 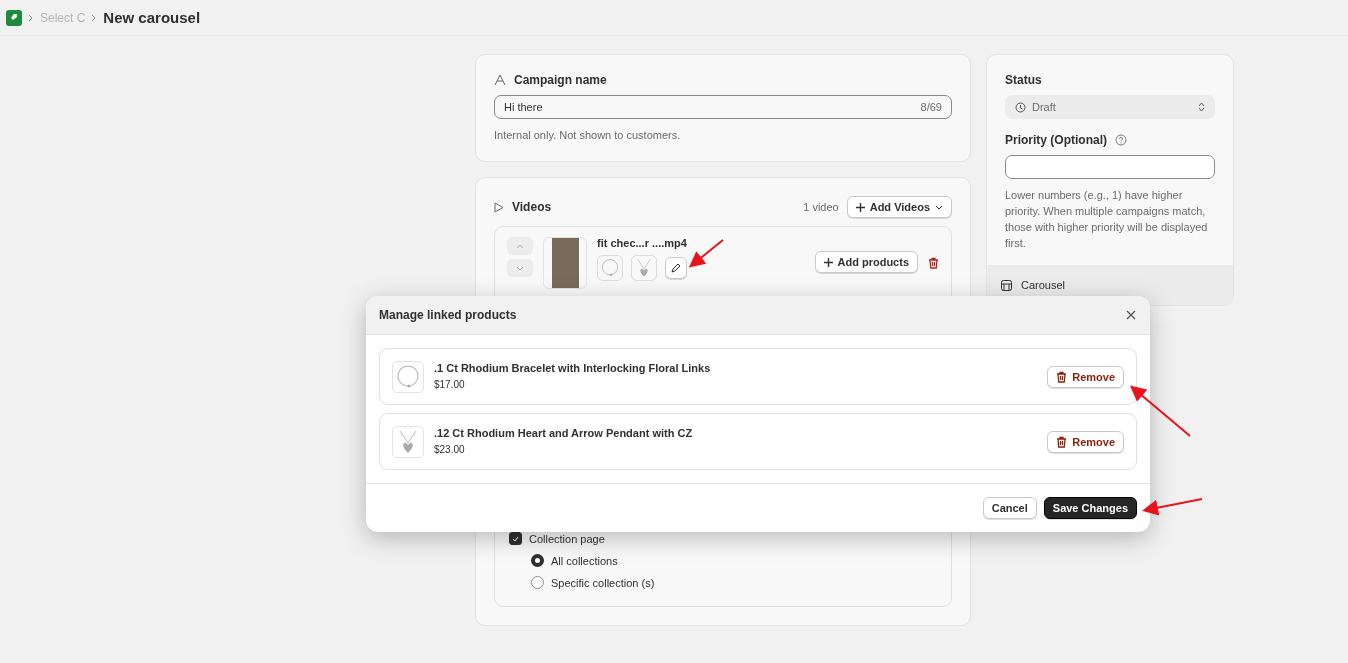 I want to click on app-logo-icon, so click(x=14, y=17).